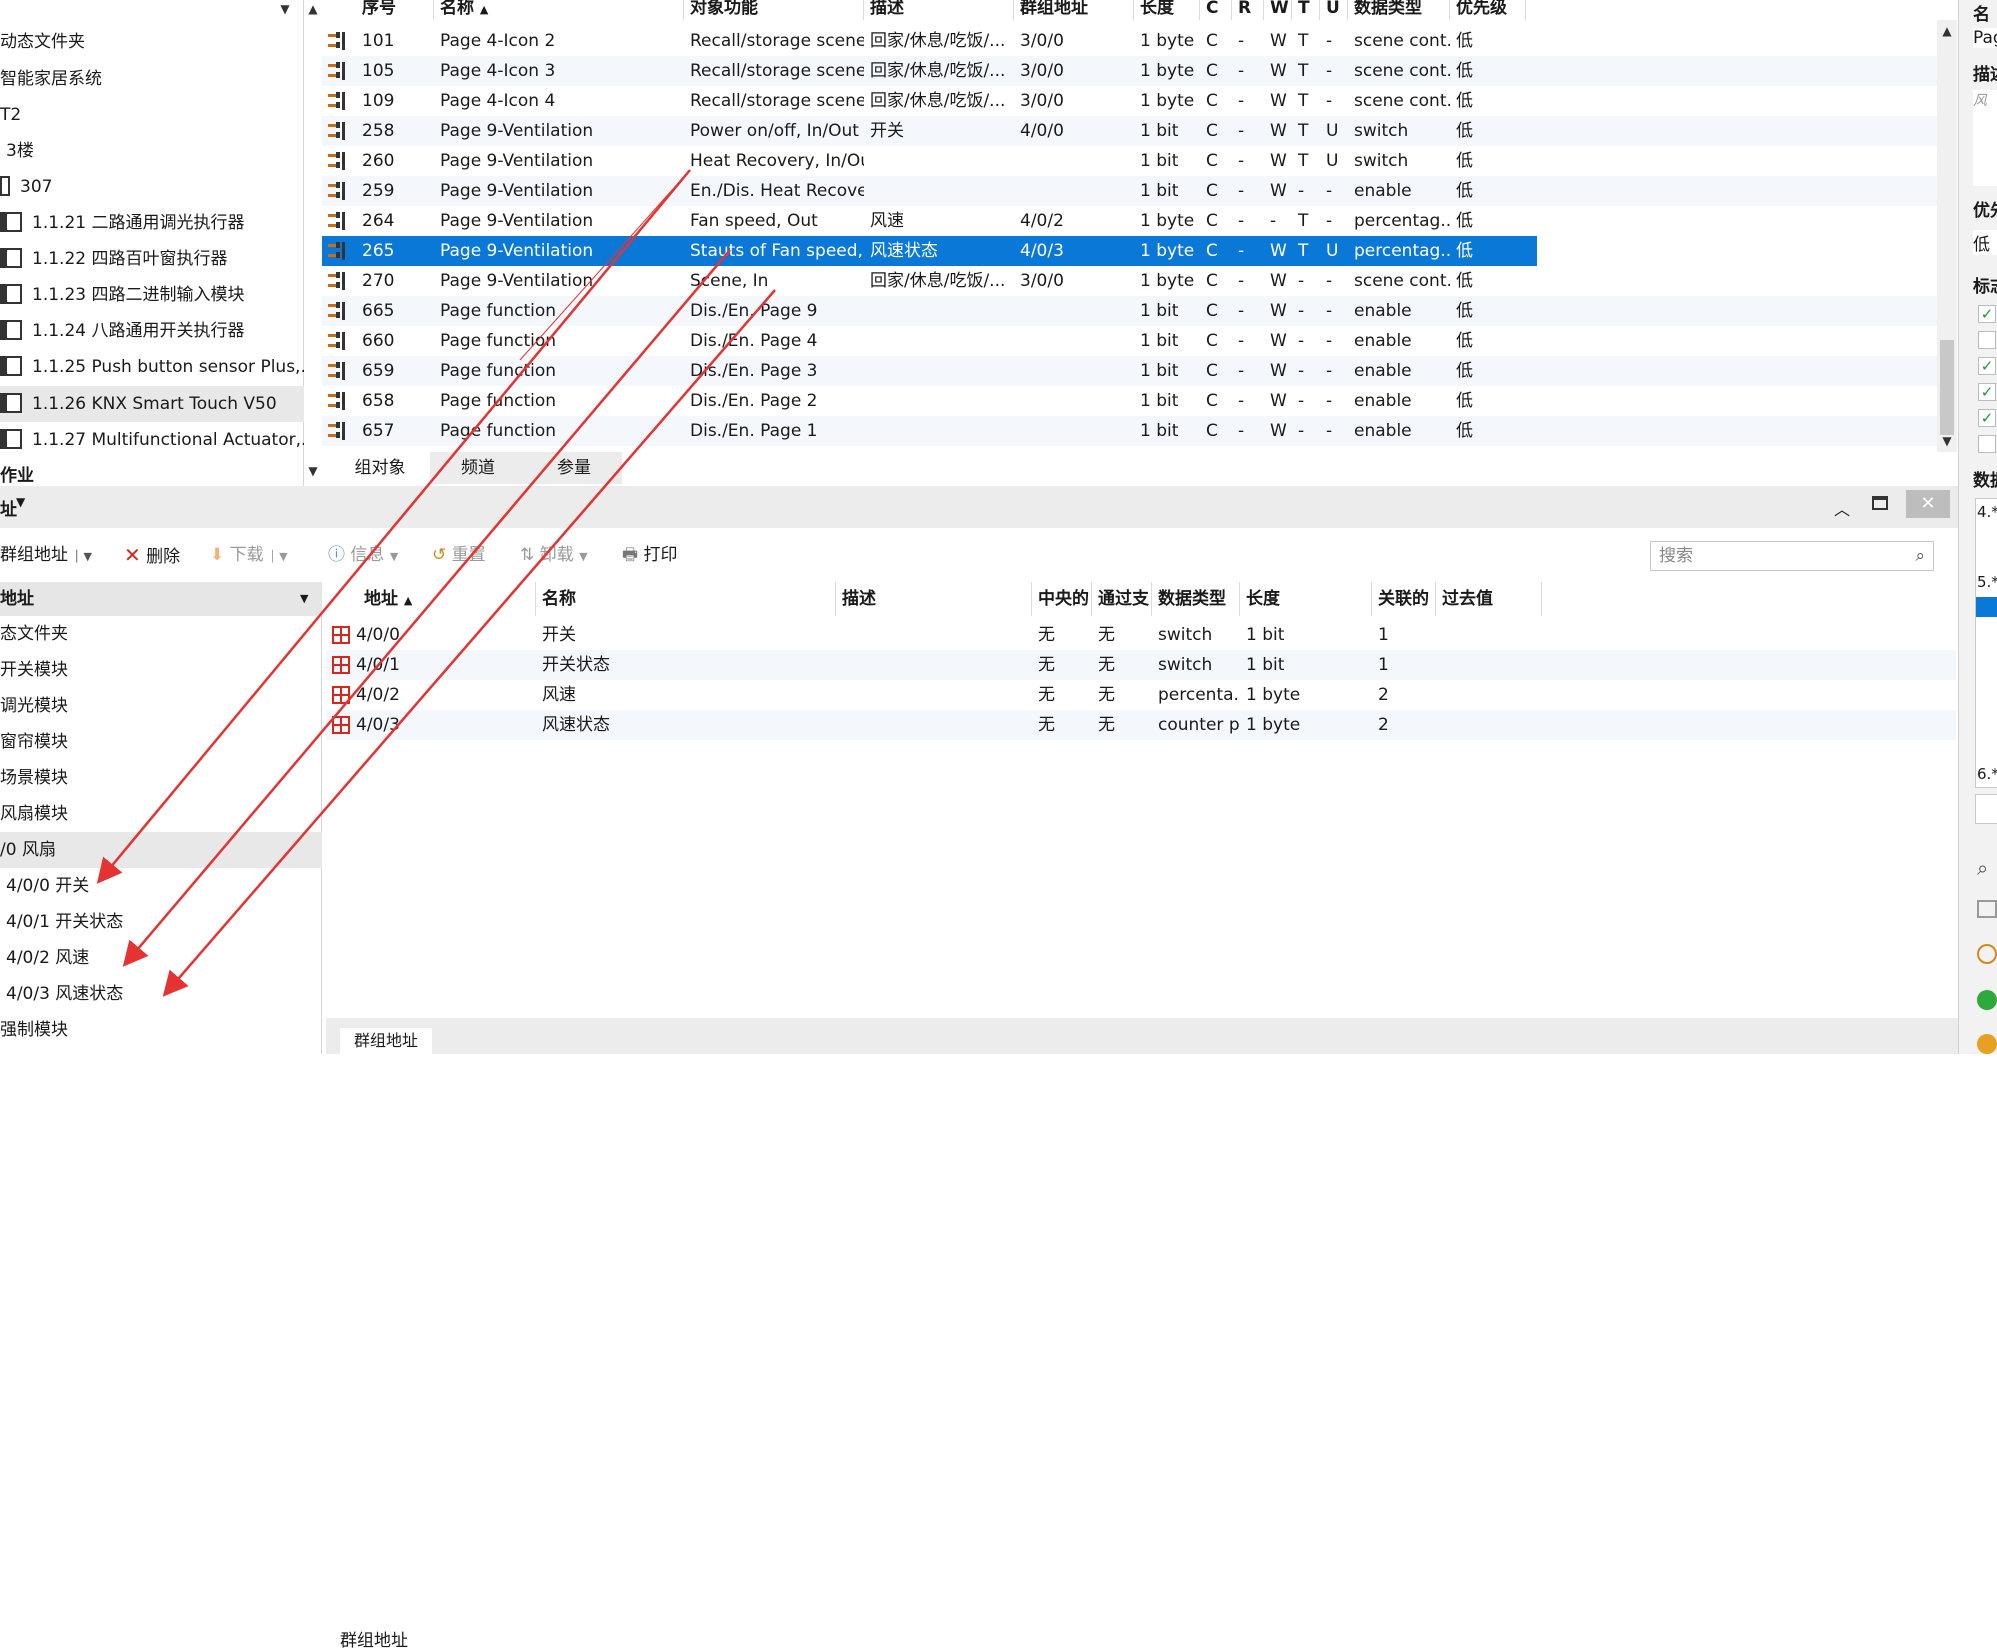 The image size is (1997, 1651). I want to click on vertical-scrollbar: ▲ ▼, so click(1947, 236).